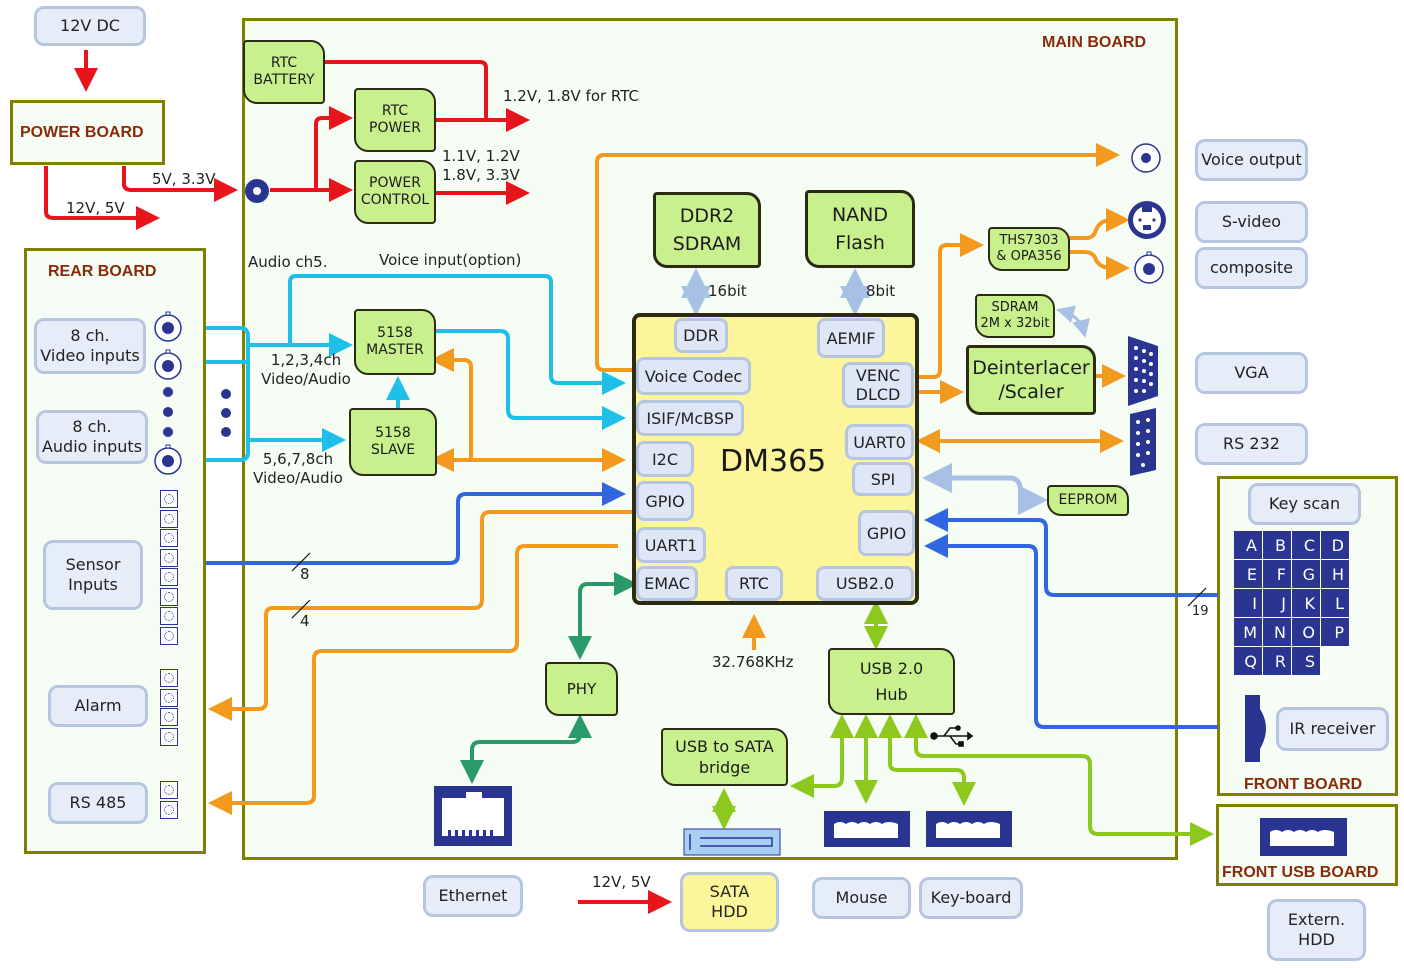 The width and height of the screenshot is (1404, 968). Describe the element at coordinates (1143, 371) in the screenshot. I see `vga-connector-icon` at that location.